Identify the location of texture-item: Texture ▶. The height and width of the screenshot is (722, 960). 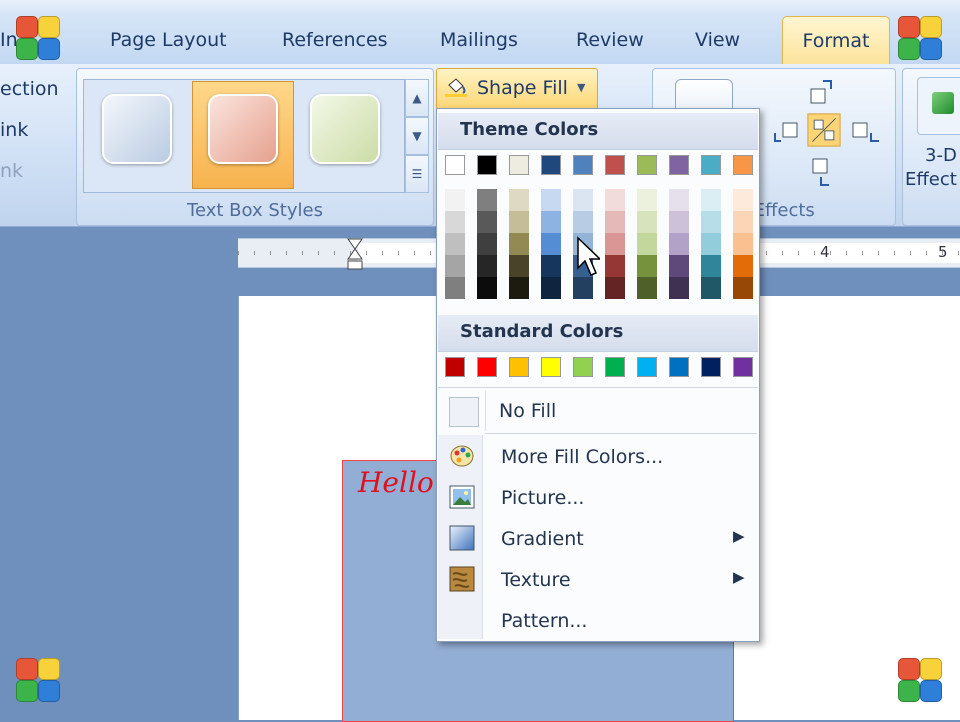
(598, 580).